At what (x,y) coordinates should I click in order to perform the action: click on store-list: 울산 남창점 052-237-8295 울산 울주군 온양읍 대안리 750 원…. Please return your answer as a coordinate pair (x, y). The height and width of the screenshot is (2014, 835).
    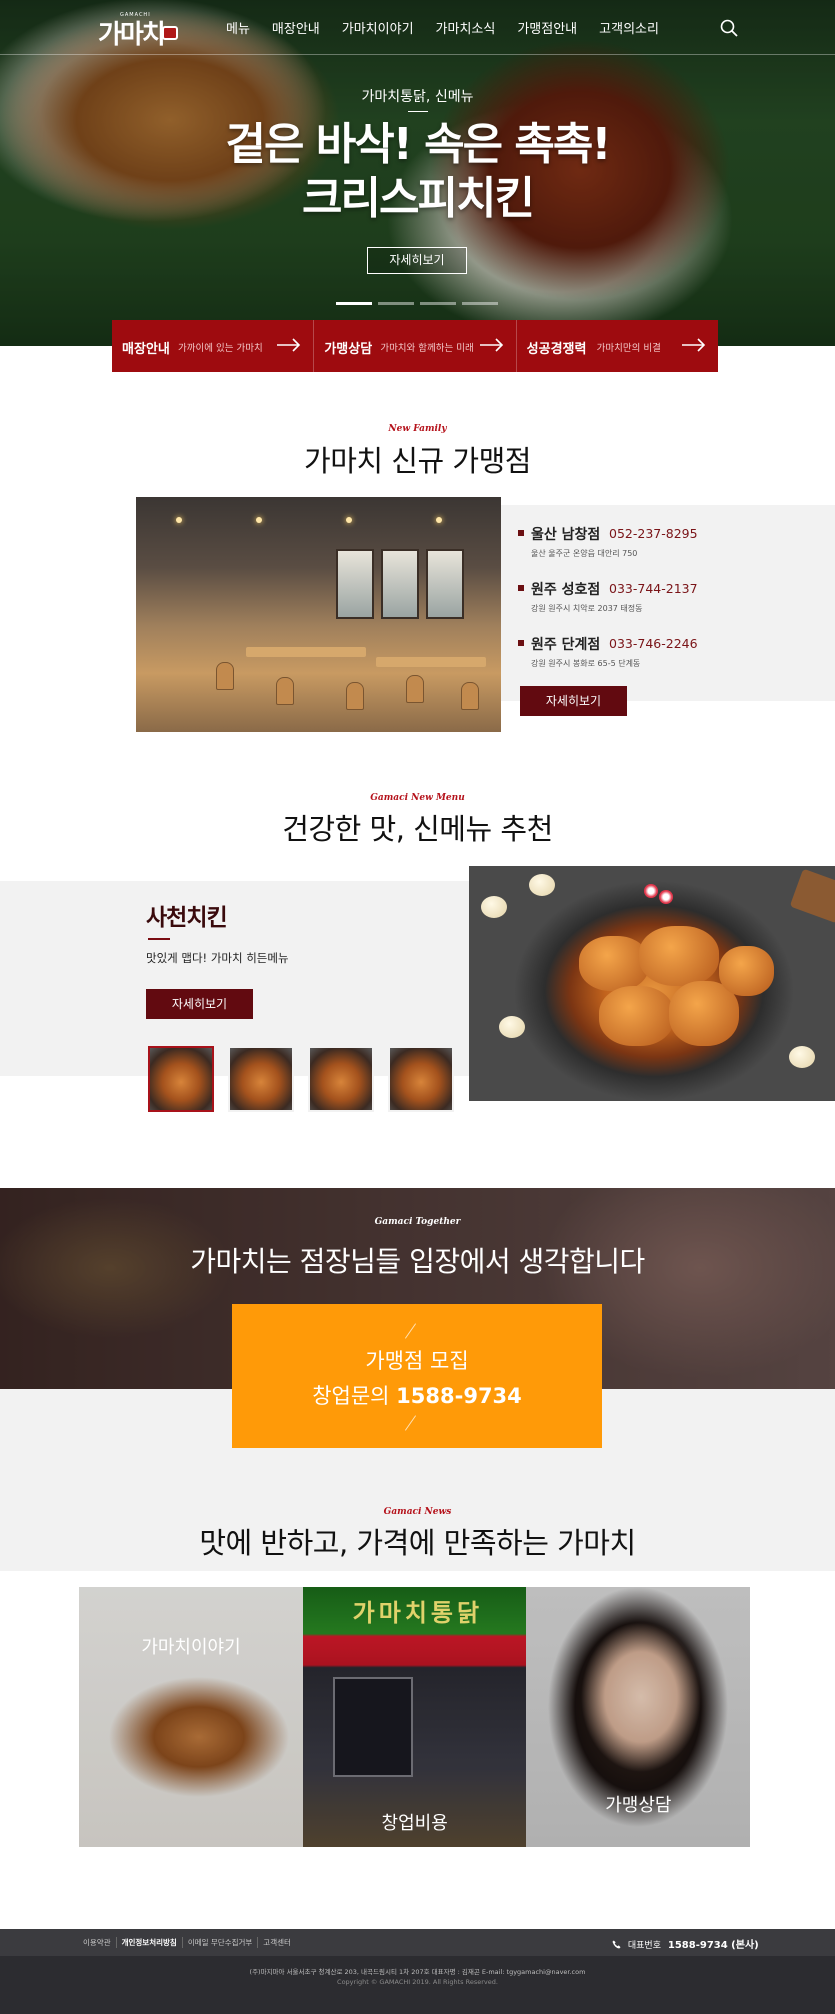
    Looking at the image, I should click on (663, 606).